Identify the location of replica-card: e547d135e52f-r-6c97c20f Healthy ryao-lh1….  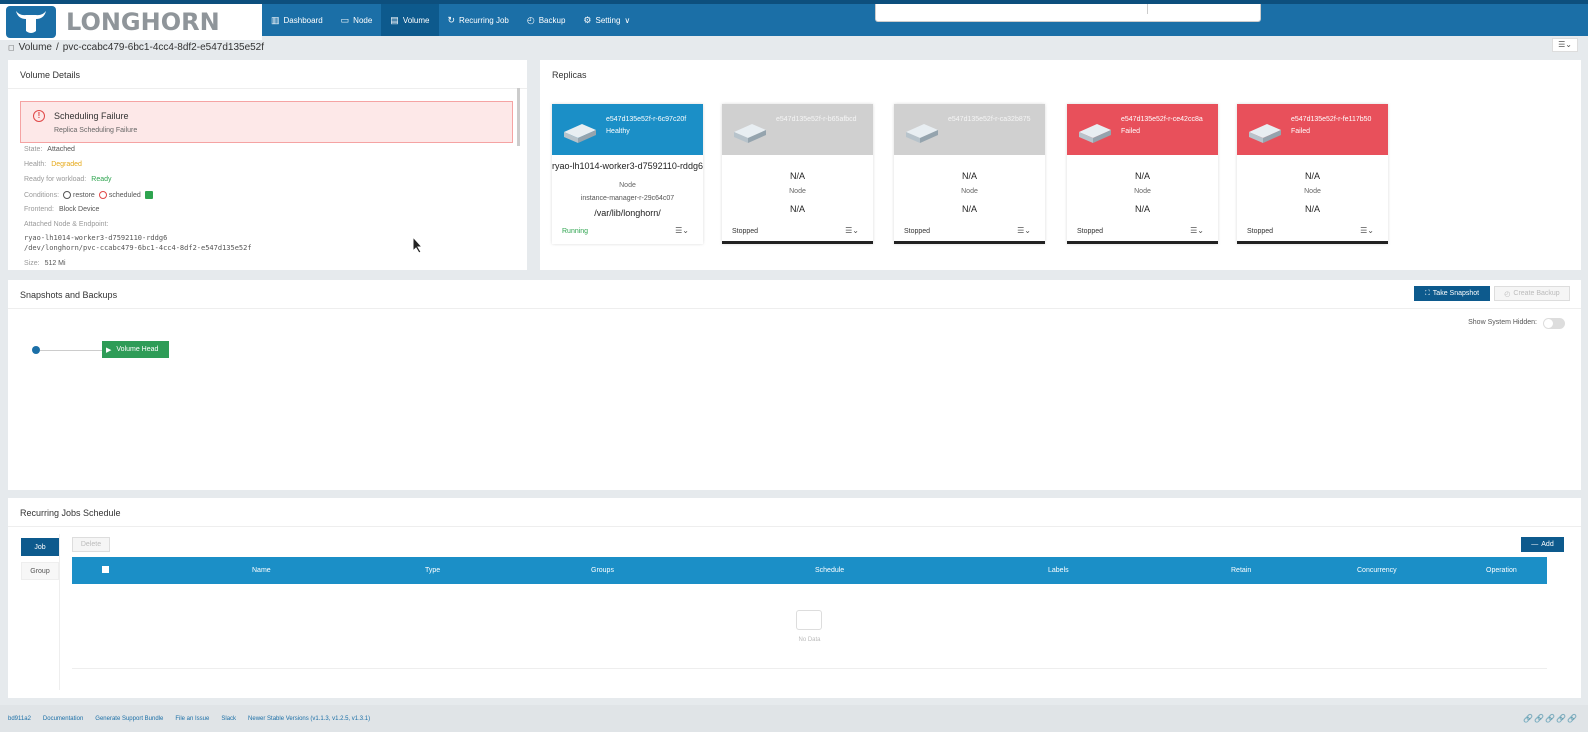
(627, 174).